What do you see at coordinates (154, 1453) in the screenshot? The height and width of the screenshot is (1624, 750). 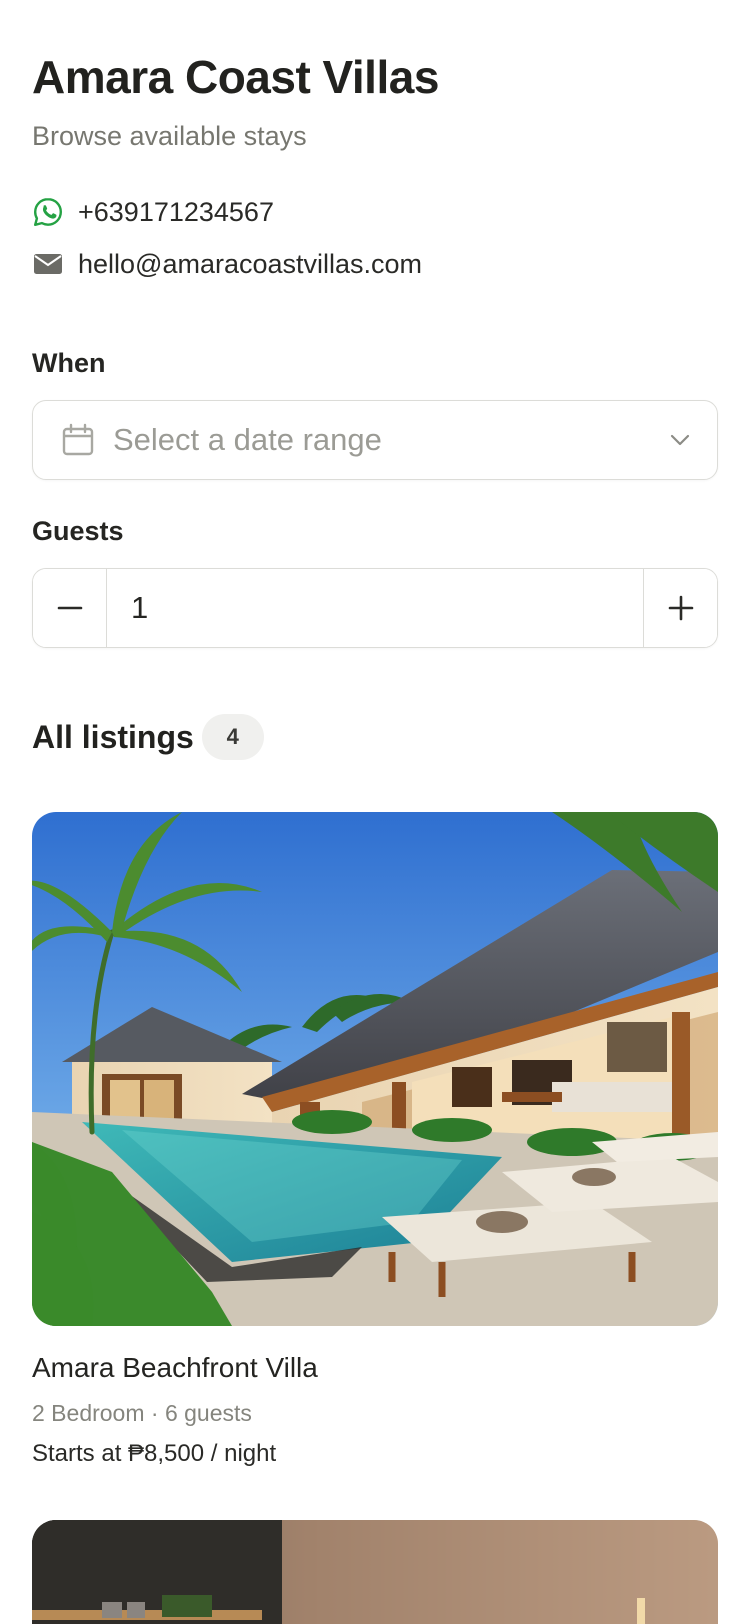 I see `listing-price: Starts at ₱8,500 / night` at bounding box center [154, 1453].